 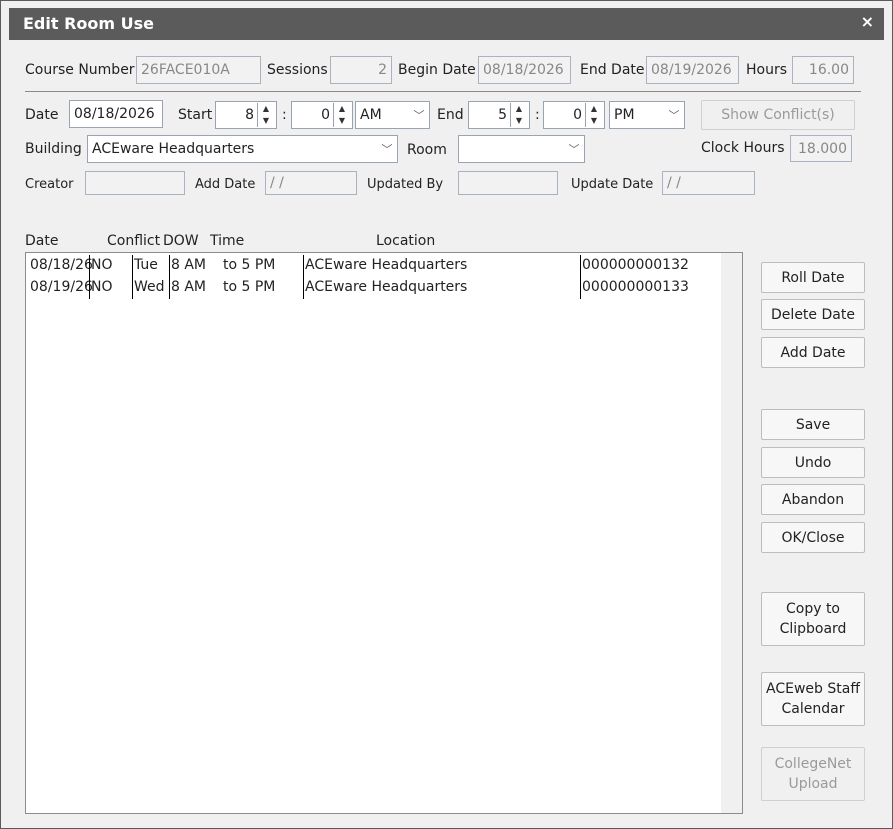 I want to click on row-dow: Wed, so click(x=149, y=287).